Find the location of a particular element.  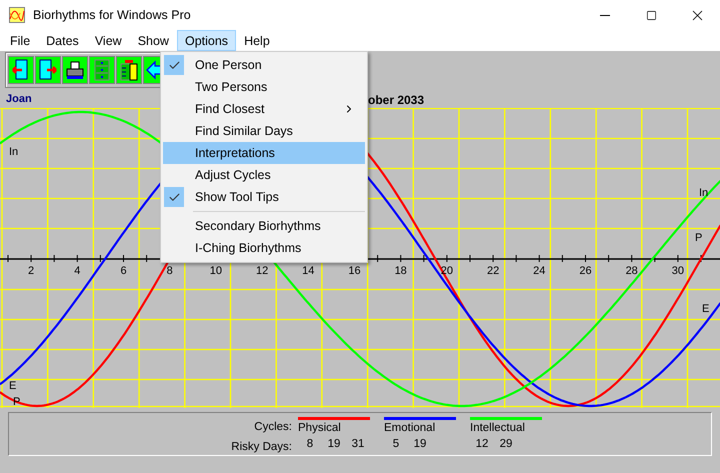

day-label: 4 is located at coordinates (77, 271).